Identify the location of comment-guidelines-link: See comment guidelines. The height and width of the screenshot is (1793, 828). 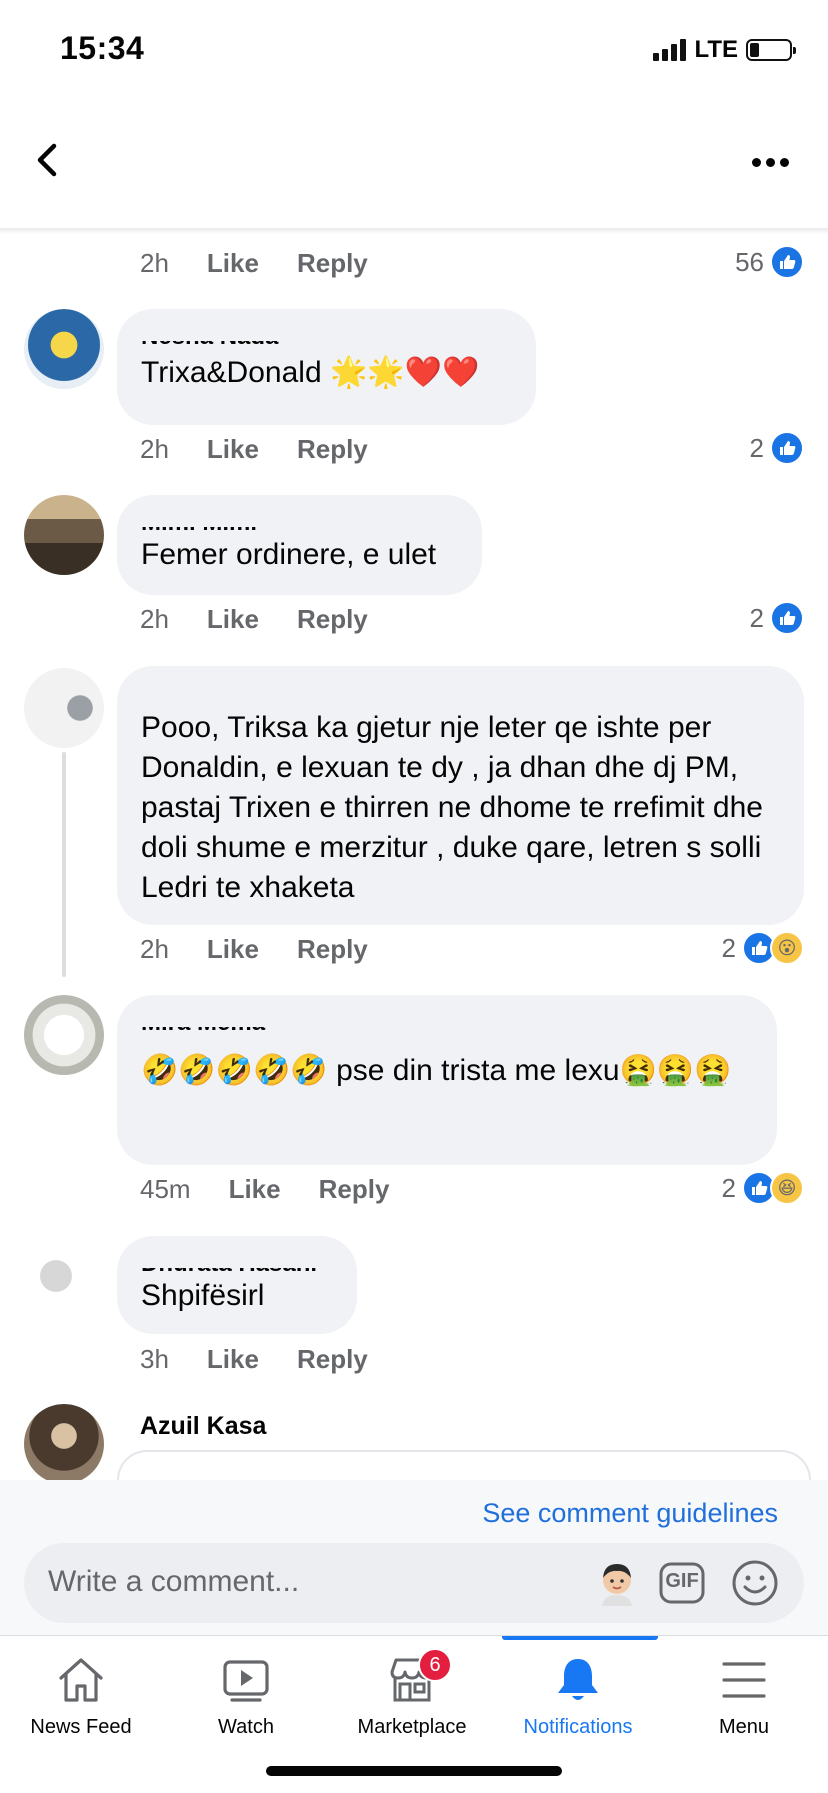
(630, 1513).